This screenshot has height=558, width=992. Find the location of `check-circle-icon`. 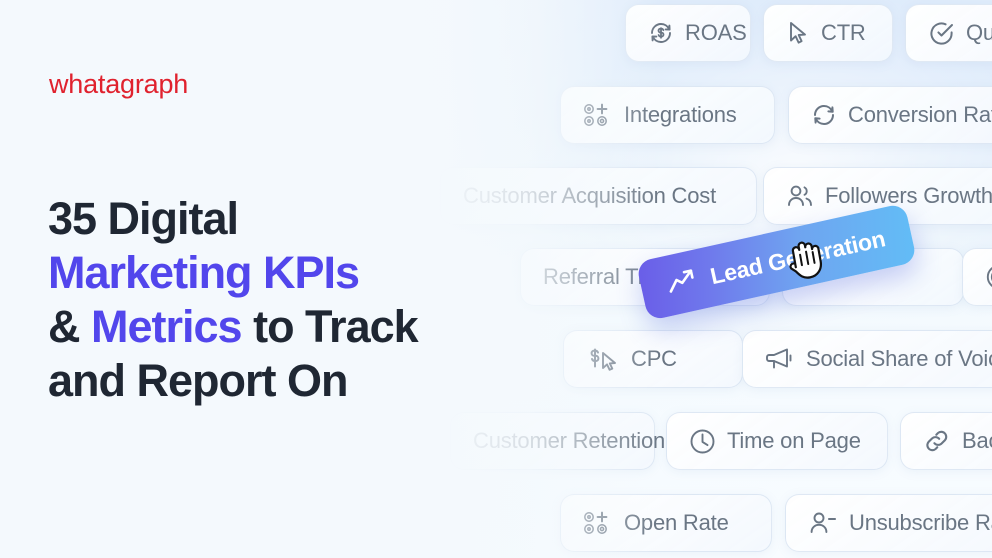

check-circle-icon is located at coordinates (941, 33).